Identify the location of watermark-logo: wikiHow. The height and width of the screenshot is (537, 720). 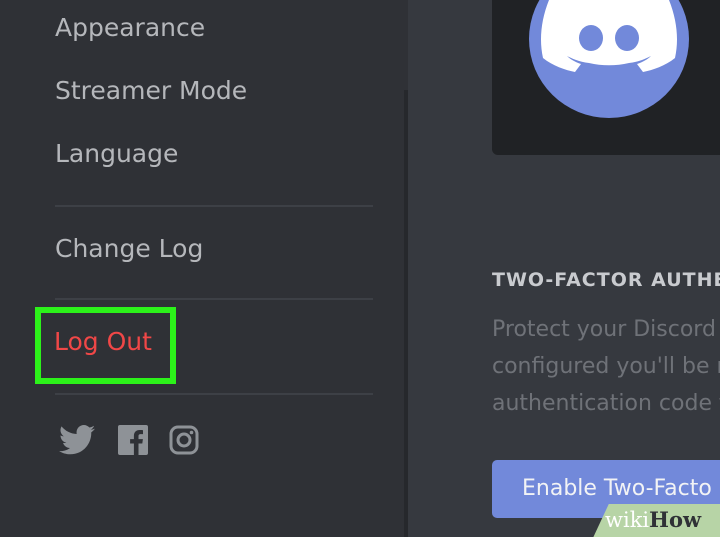
(653, 519).